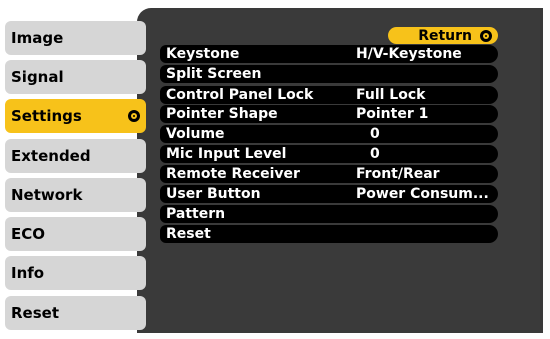 The width and height of the screenshot is (550, 339). What do you see at coordinates (329, 214) in the screenshot?
I see `setting-row-pattern: Pattern` at bounding box center [329, 214].